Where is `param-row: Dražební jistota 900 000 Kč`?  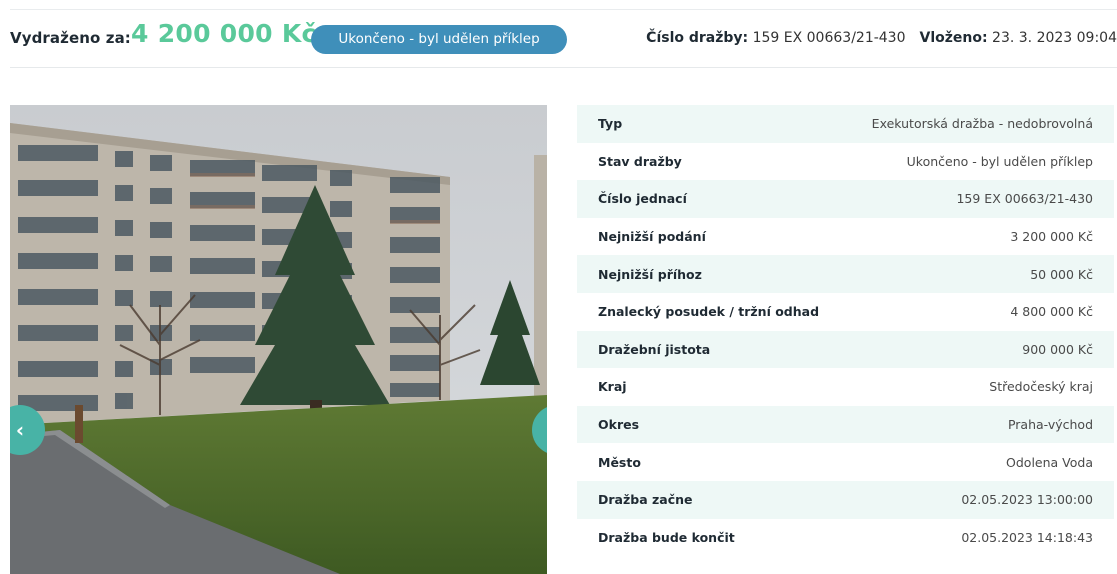 param-row: Dražební jistota 900 000 Kč is located at coordinates (845, 349).